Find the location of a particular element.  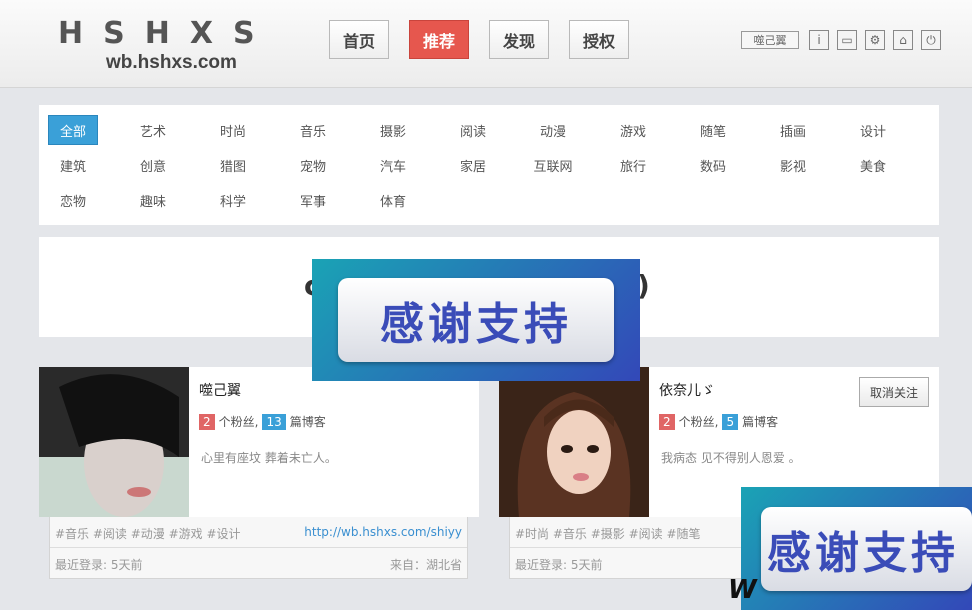

user-stats: 2 个粉丝, 5 篇博客 is located at coordinates (718, 421).